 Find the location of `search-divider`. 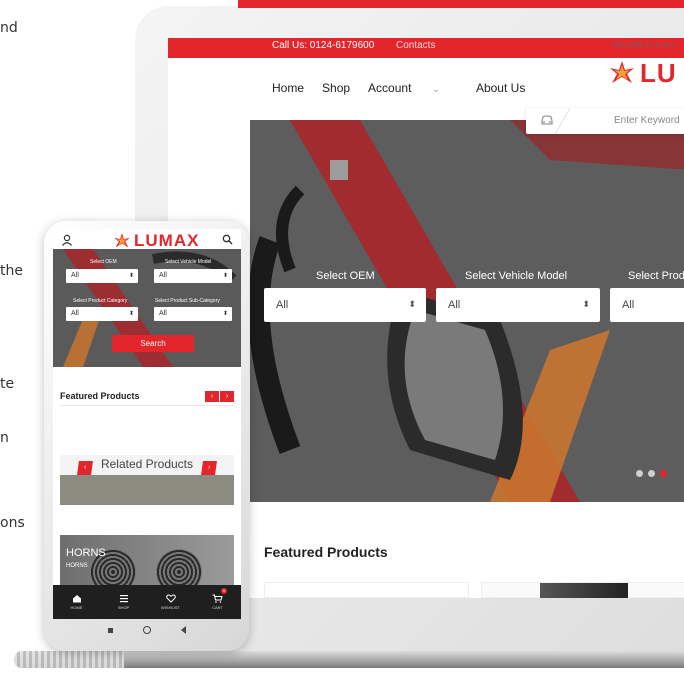

search-divider is located at coordinates (562, 121).